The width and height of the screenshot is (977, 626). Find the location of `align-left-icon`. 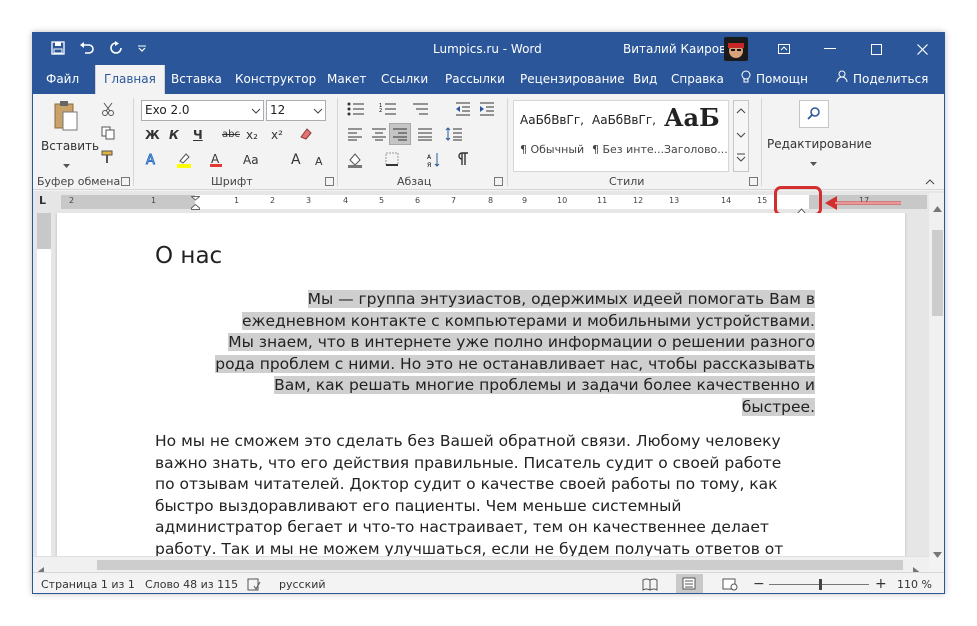

align-left-icon is located at coordinates (355, 135).